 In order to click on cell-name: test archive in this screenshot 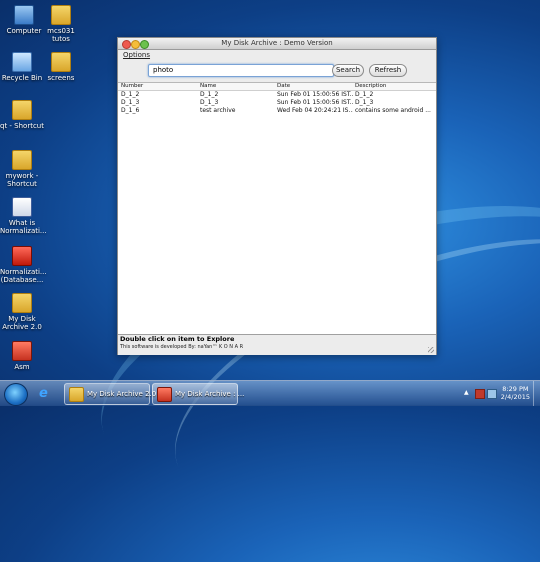, I will do `click(218, 110)`.